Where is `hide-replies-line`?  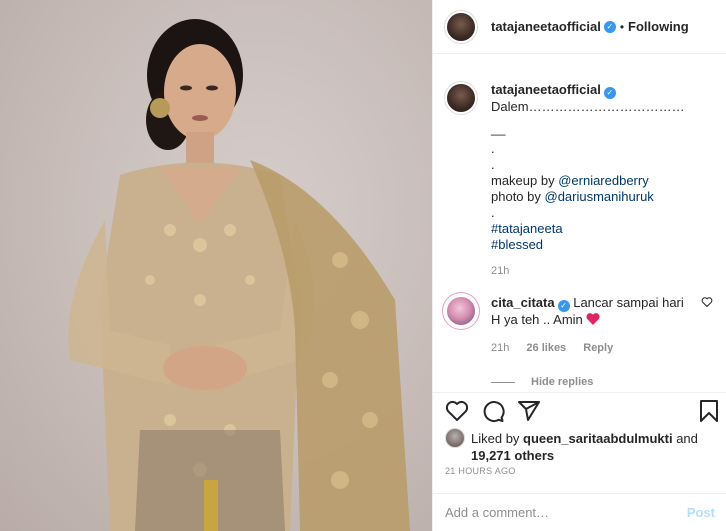
hide-replies-line is located at coordinates (503, 382).